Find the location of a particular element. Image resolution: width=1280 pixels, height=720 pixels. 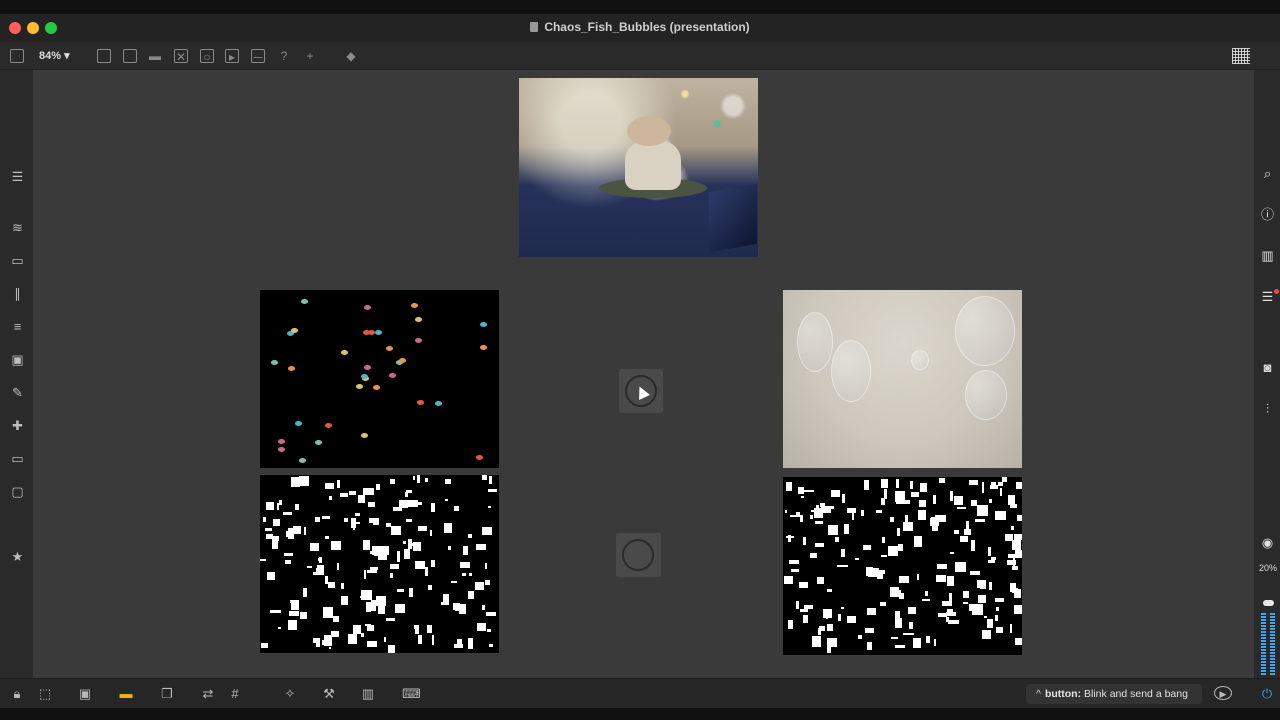

lock-icon: 🔒︎ is located at coordinates (17, 694).